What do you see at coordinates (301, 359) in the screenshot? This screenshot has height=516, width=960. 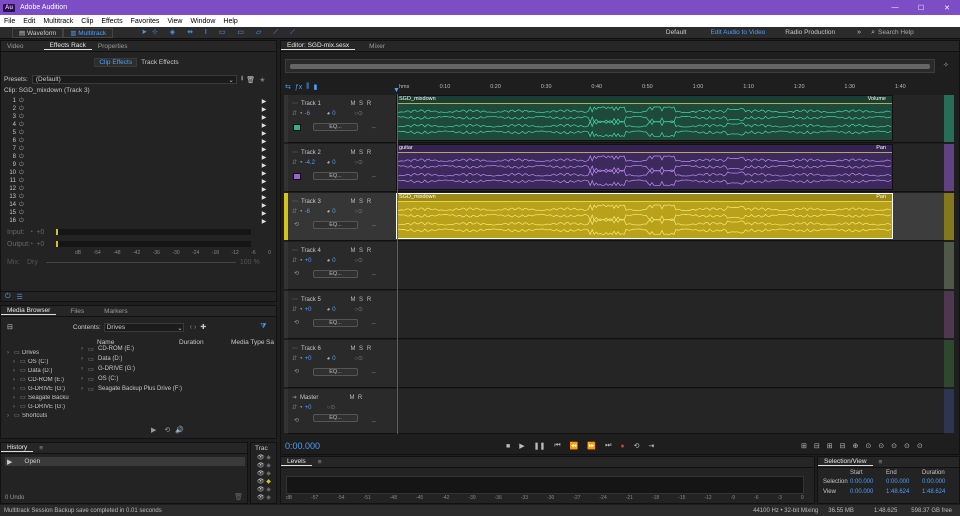 I see `volume-knob-icon: ◔` at bounding box center [301, 359].